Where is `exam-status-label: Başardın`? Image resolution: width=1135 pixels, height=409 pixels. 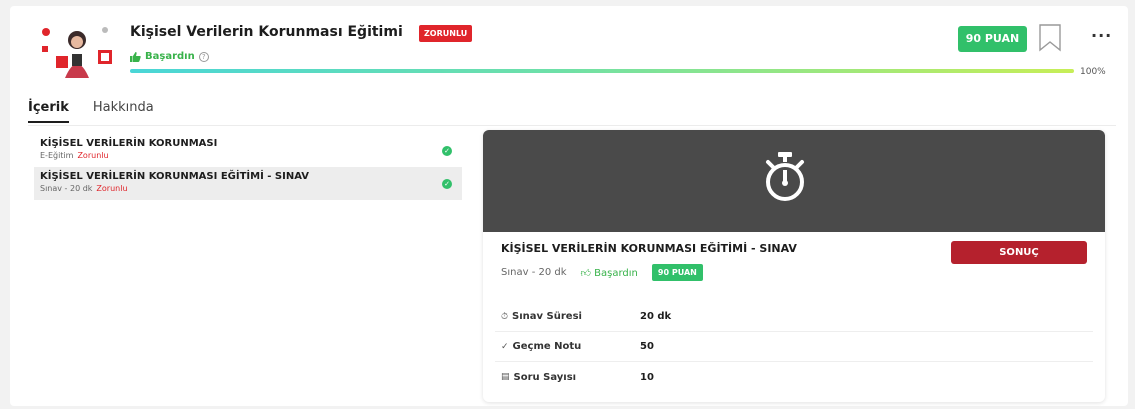 exam-status-label: Başardın is located at coordinates (616, 273).